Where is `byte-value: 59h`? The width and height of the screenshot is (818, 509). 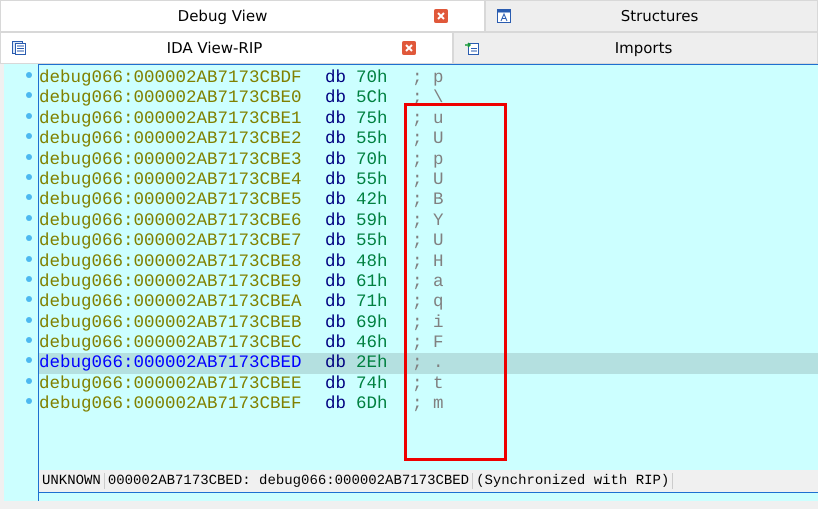
byte-value: 59h is located at coordinates (372, 221).